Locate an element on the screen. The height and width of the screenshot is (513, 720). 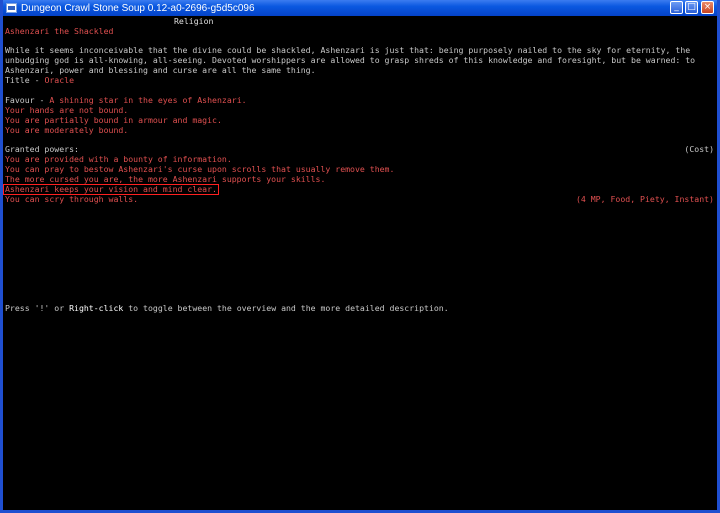
title-row: Title - Oracle is located at coordinates (40, 80).